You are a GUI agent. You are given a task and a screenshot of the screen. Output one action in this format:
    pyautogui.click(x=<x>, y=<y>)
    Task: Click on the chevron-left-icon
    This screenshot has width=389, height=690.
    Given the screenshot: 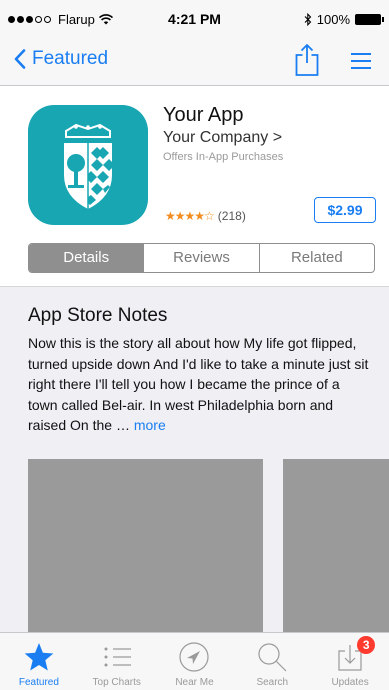 What is the action you would take?
    pyautogui.click(x=20, y=59)
    